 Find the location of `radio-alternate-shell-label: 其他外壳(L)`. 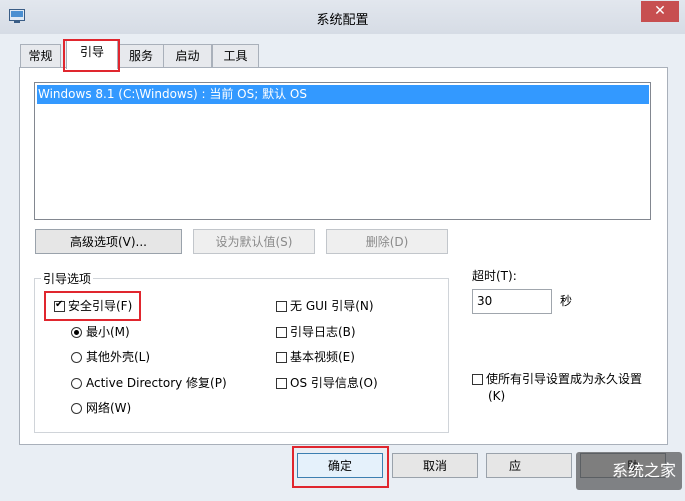

radio-alternate-shell-label: 其他外壳(L) is located at coordinates (118, 357).